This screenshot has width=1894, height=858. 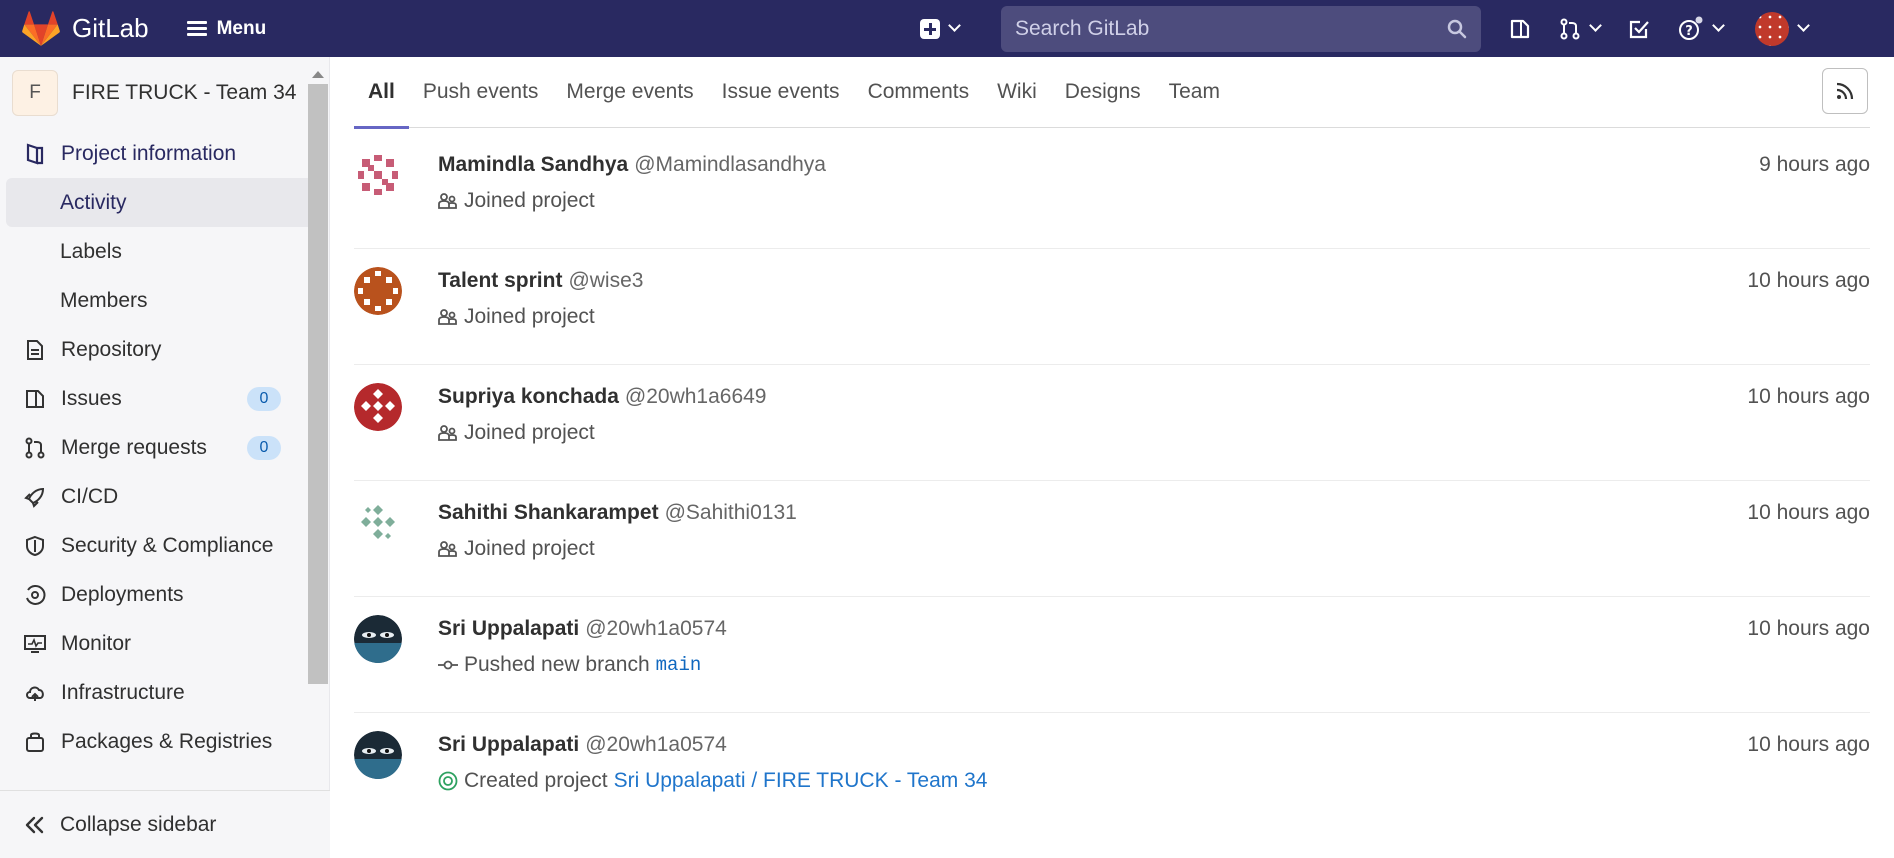 I want to click on event-author-name: Supriya konchada, so click(x=528, y=396).